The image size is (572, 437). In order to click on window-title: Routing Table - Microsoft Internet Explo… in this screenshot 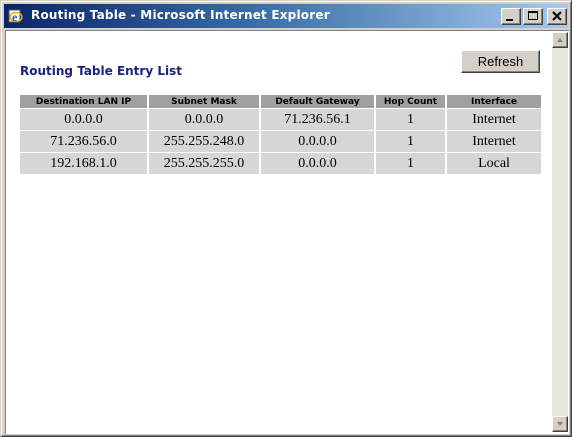, I will do `click(180, 15)`.